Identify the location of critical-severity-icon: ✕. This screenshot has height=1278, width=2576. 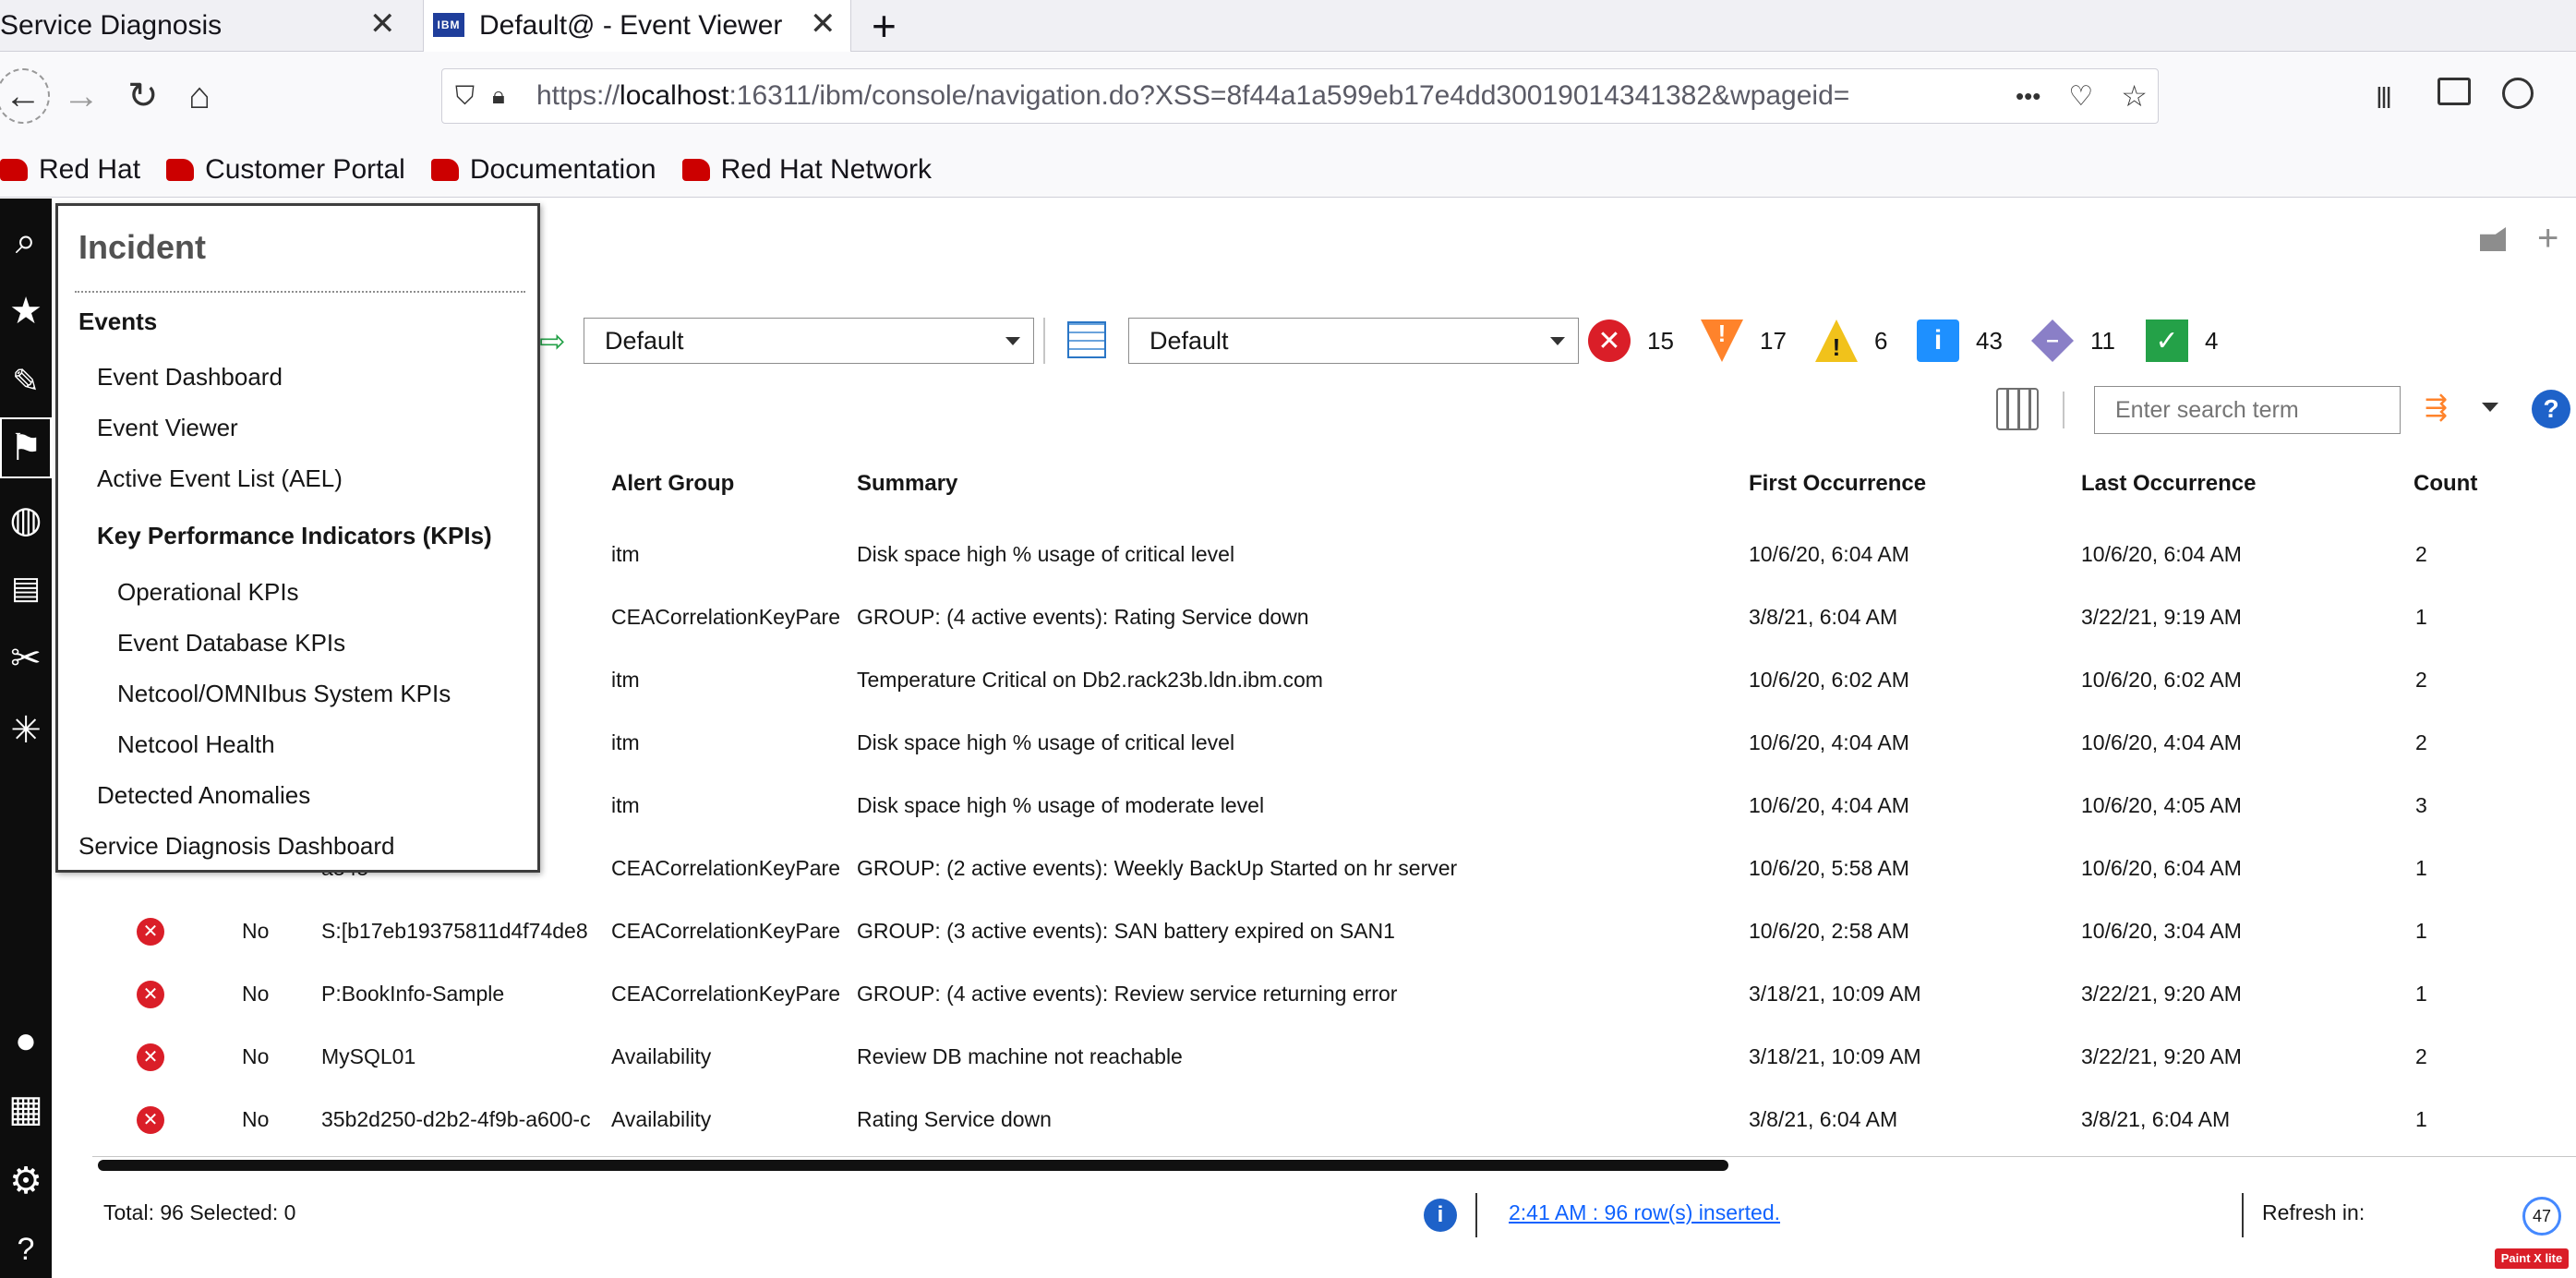
(150, 995).